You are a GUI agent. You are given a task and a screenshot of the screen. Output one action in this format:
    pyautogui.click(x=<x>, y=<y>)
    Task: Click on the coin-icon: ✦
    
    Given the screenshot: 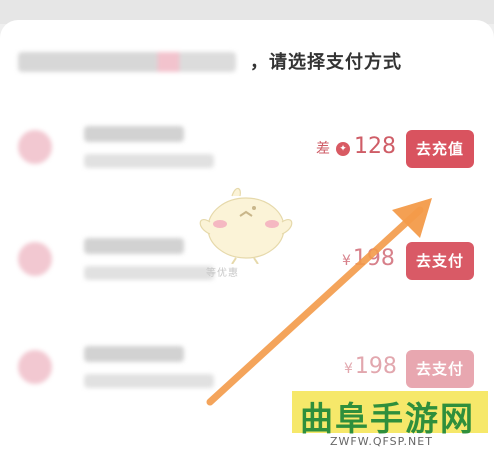 What is the action you would take?
    pyautogui.click(x=343, y=149)
    